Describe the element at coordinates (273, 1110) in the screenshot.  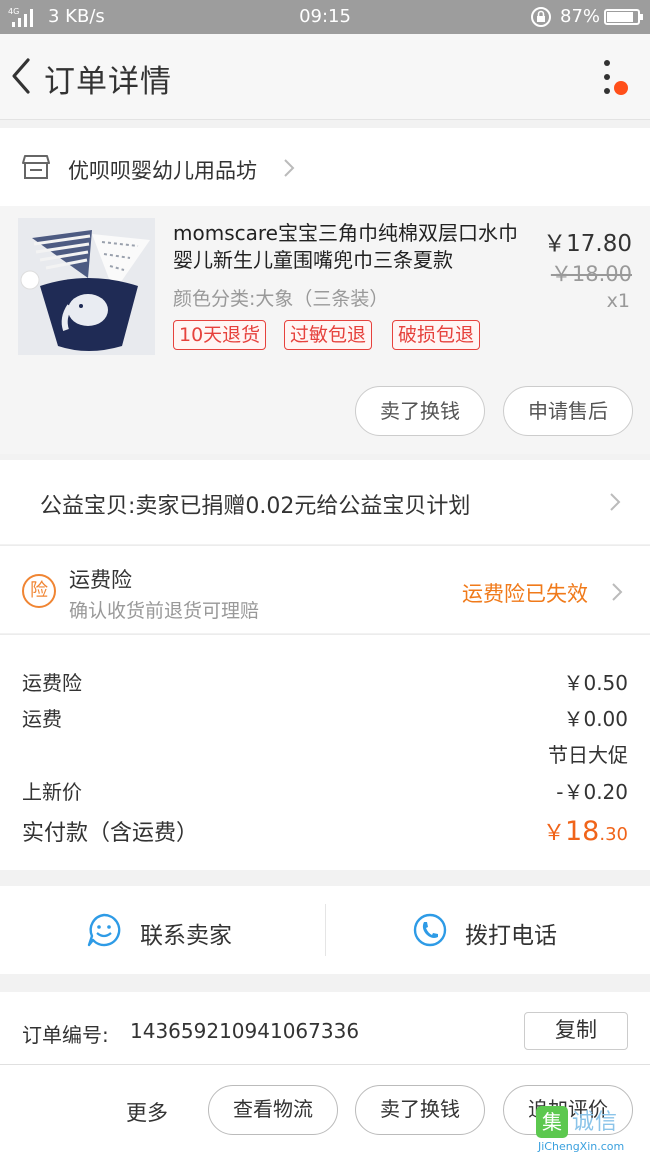
I see `view-logistics-button: 查看物流` at that location.